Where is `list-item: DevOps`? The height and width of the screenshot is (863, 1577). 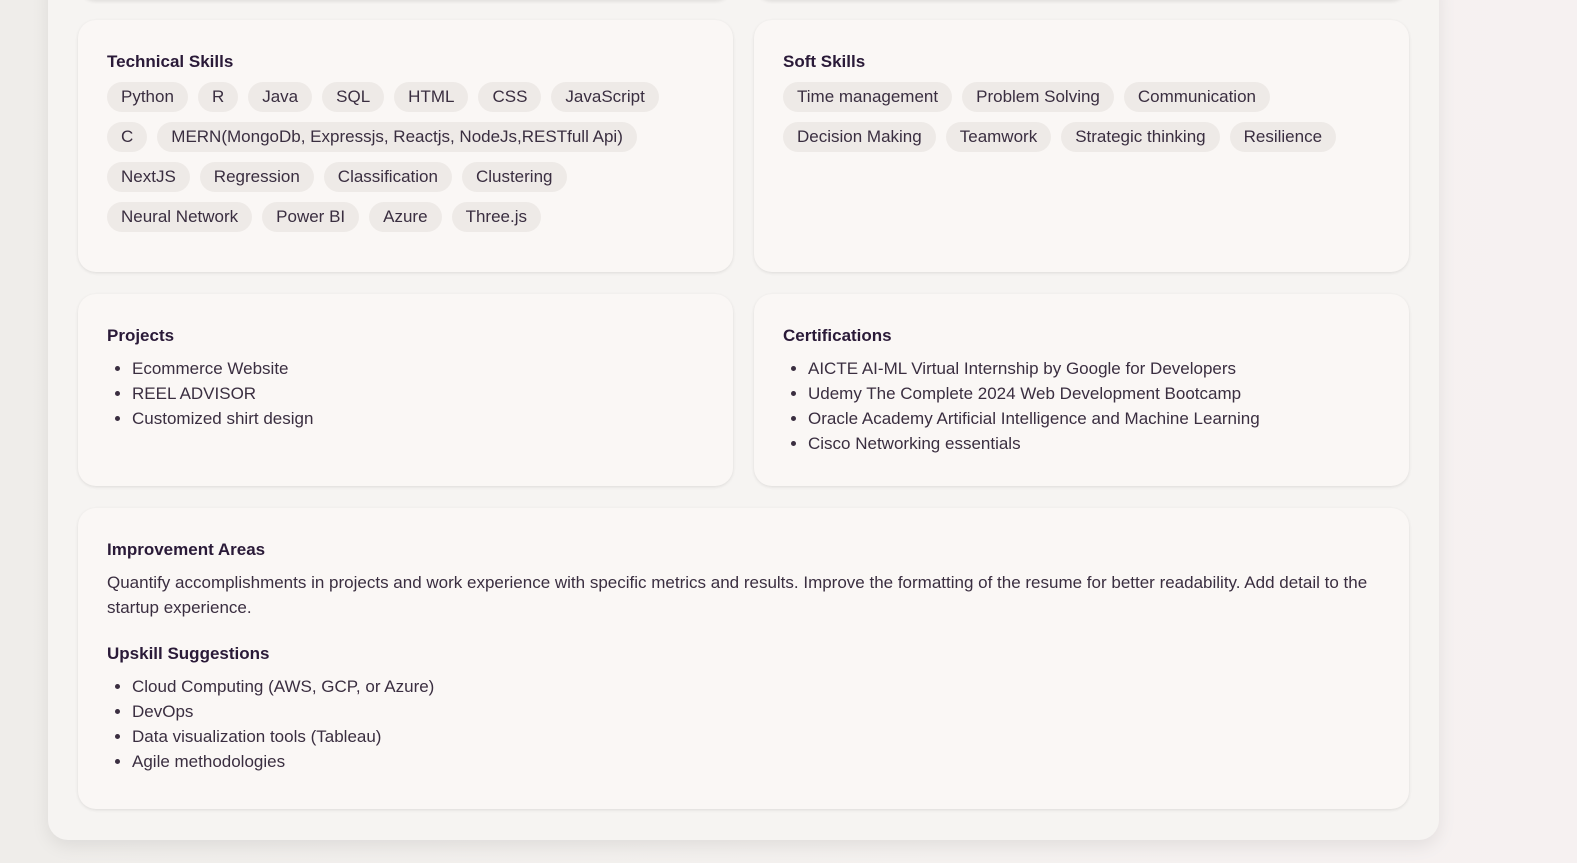
list-item: DevOps is located at coordinates (756, 711).